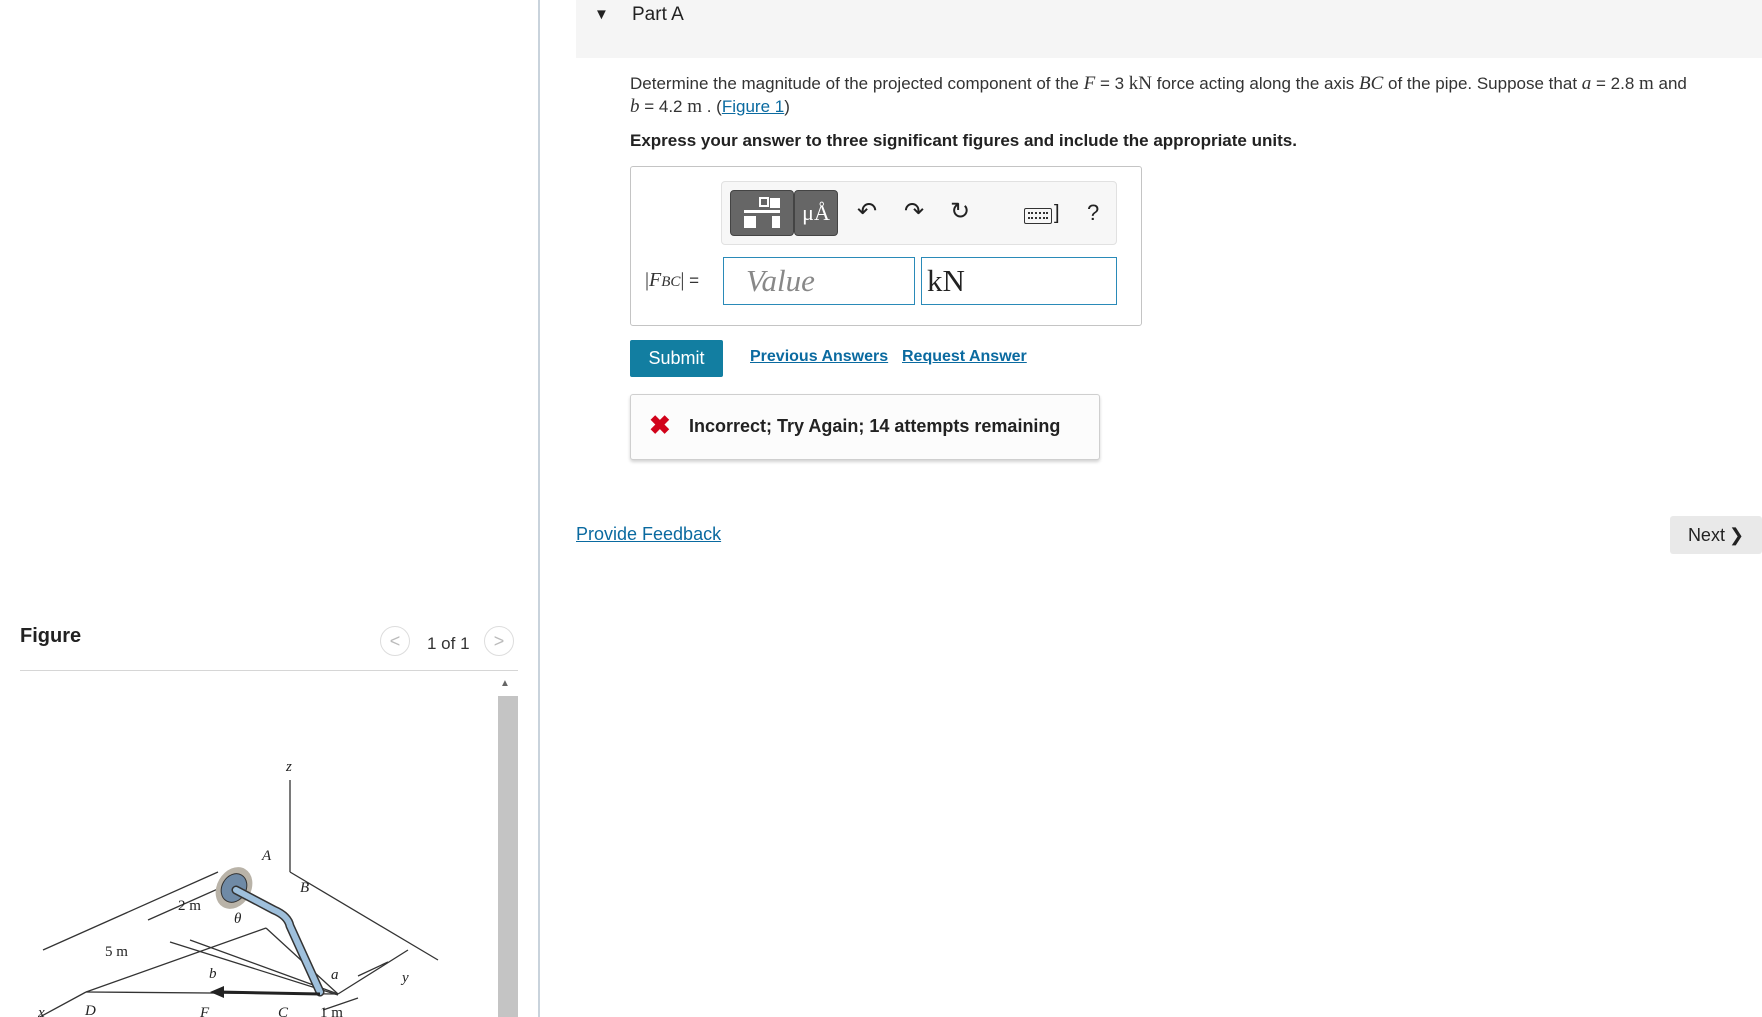 The image size is (1762, 1017). What do you see at coordinates (601, 14) in the screenshot?
I see `caret-down-icon: ▼` at bounding box center [601, 14].